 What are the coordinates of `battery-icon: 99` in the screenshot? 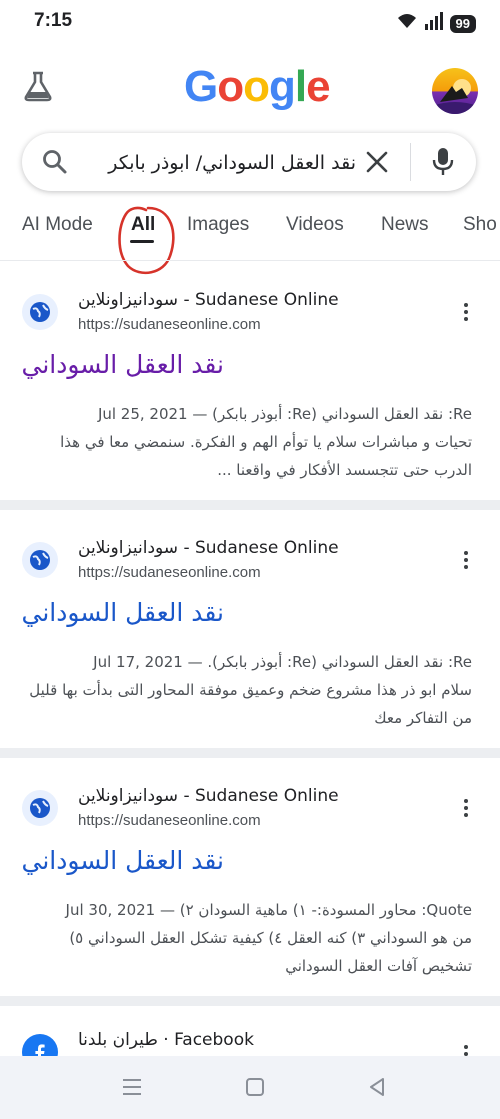 It's located at (462, 23).